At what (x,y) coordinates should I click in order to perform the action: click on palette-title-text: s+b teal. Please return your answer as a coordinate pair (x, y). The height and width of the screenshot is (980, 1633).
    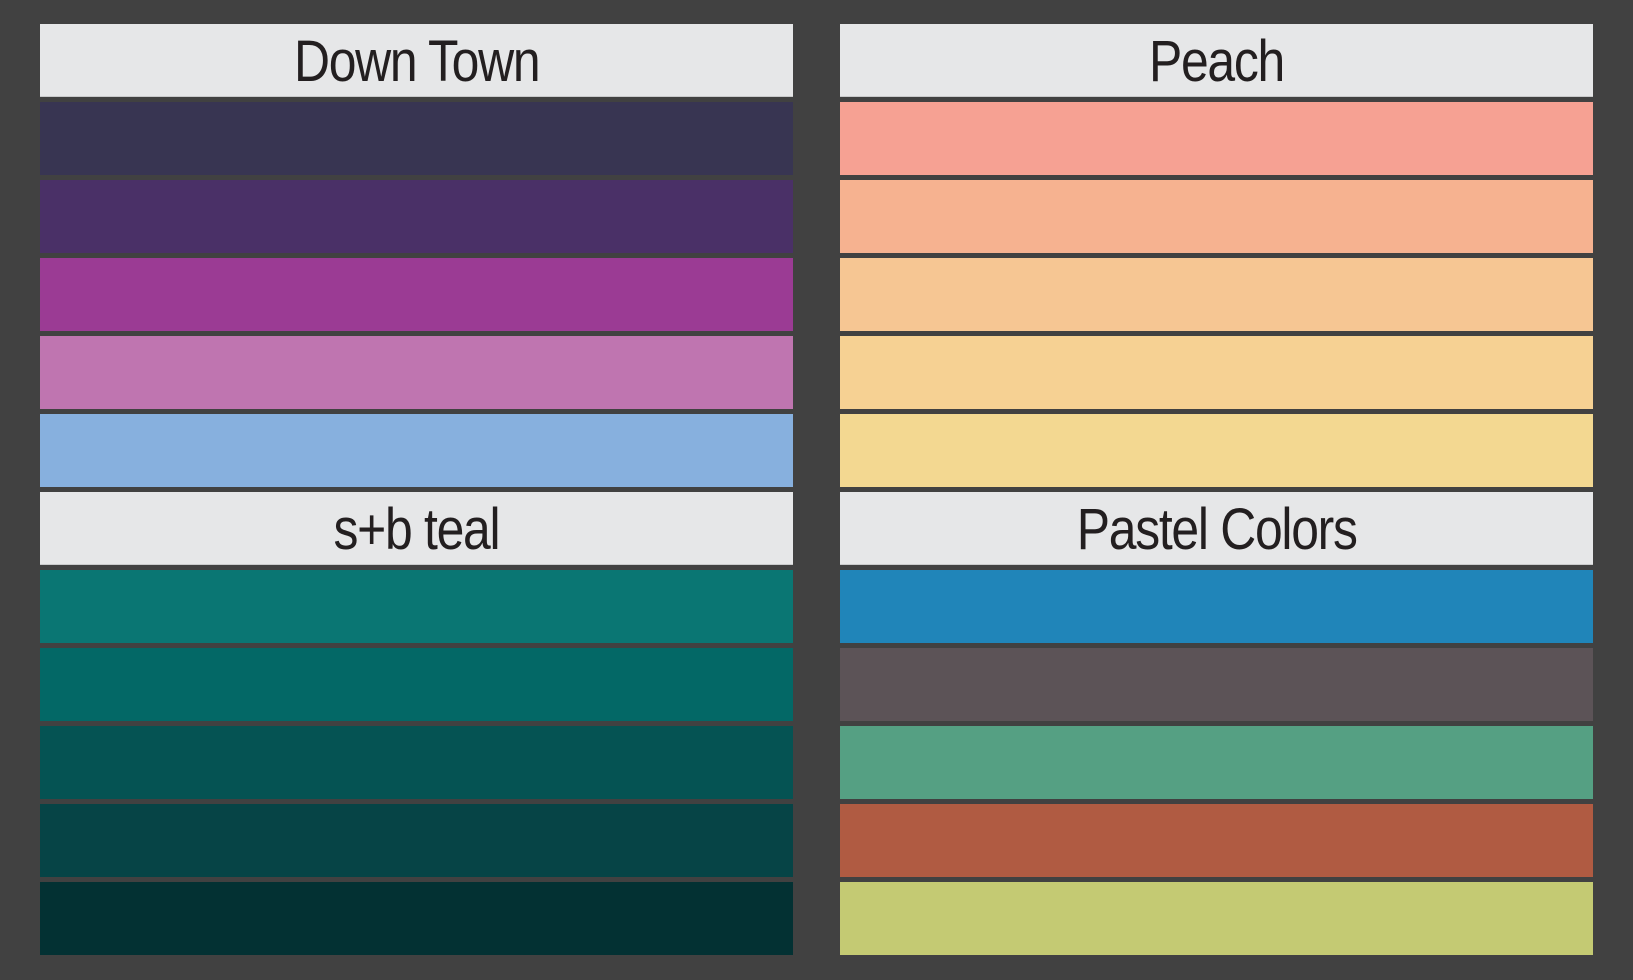
    Looking at the image, I should click on (417, 529).